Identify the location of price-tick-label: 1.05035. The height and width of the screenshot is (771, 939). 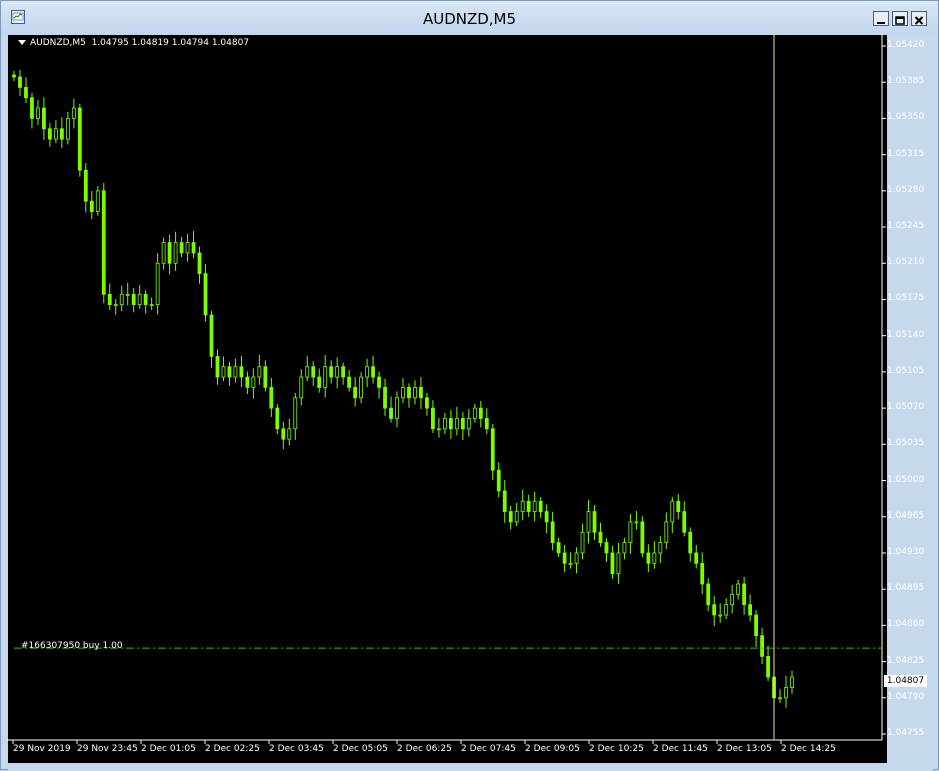
(906, 443).